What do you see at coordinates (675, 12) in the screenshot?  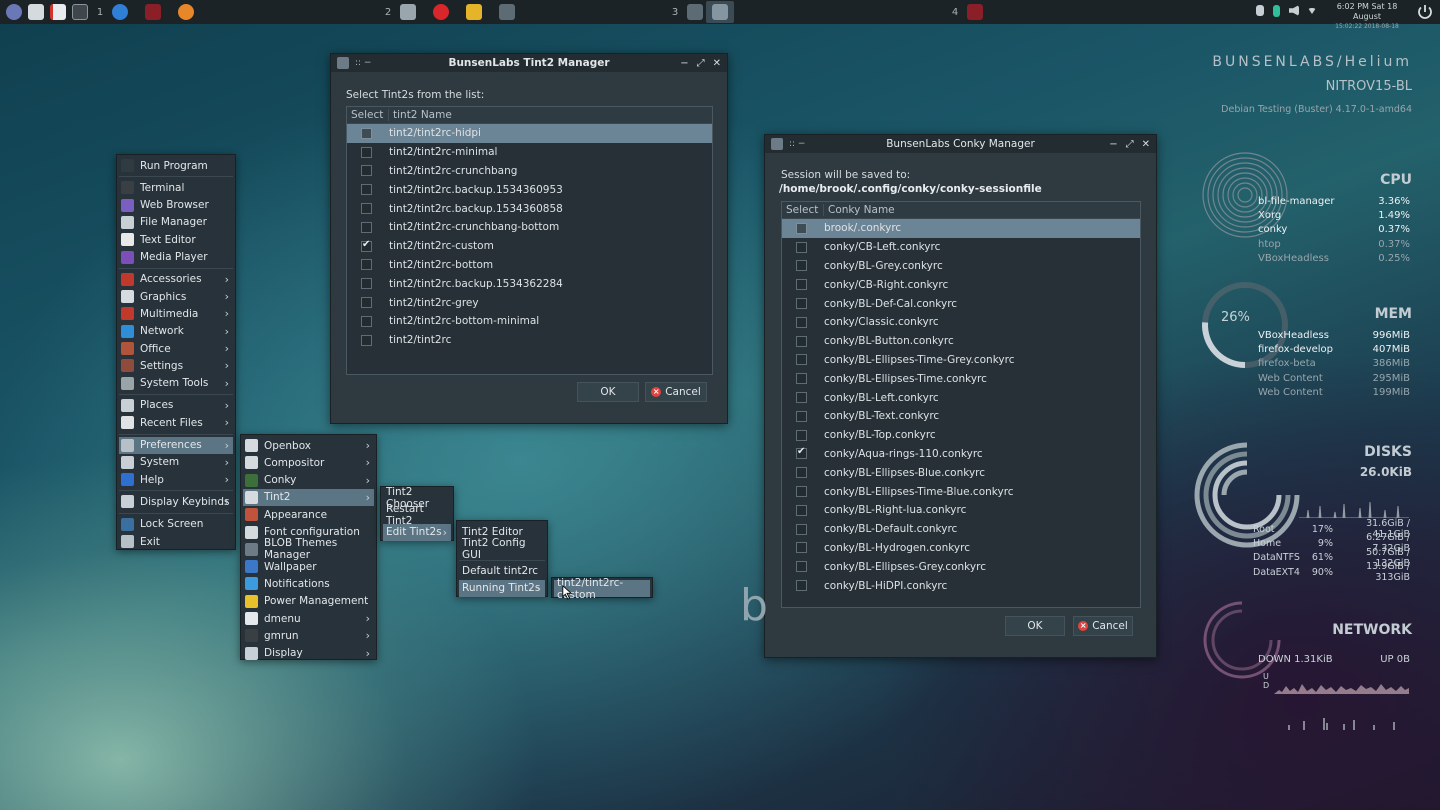 I see `desktop-3: 3` at bounding box center [675, 12].